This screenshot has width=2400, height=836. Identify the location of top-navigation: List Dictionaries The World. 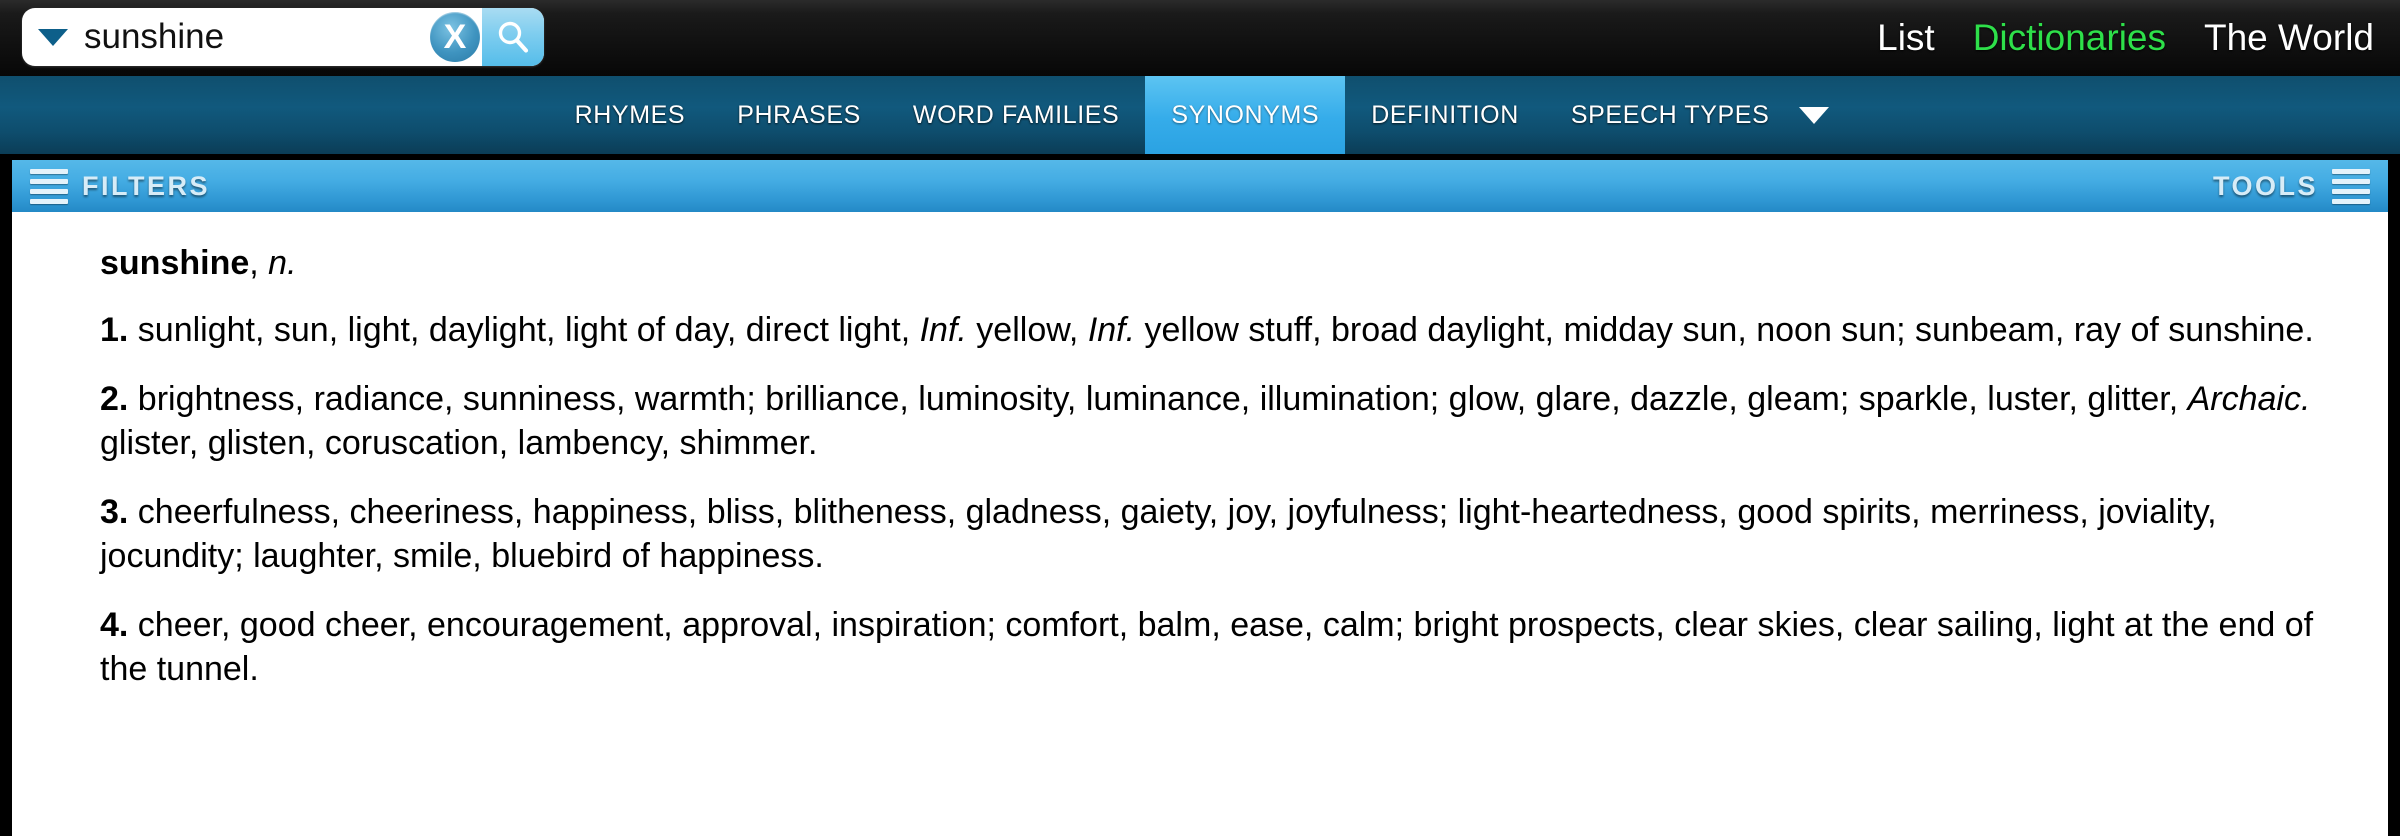
(2125, 38).